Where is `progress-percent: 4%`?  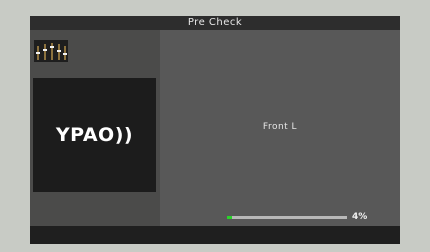
progress-percent: 4% is located at coordinates (360, 217).